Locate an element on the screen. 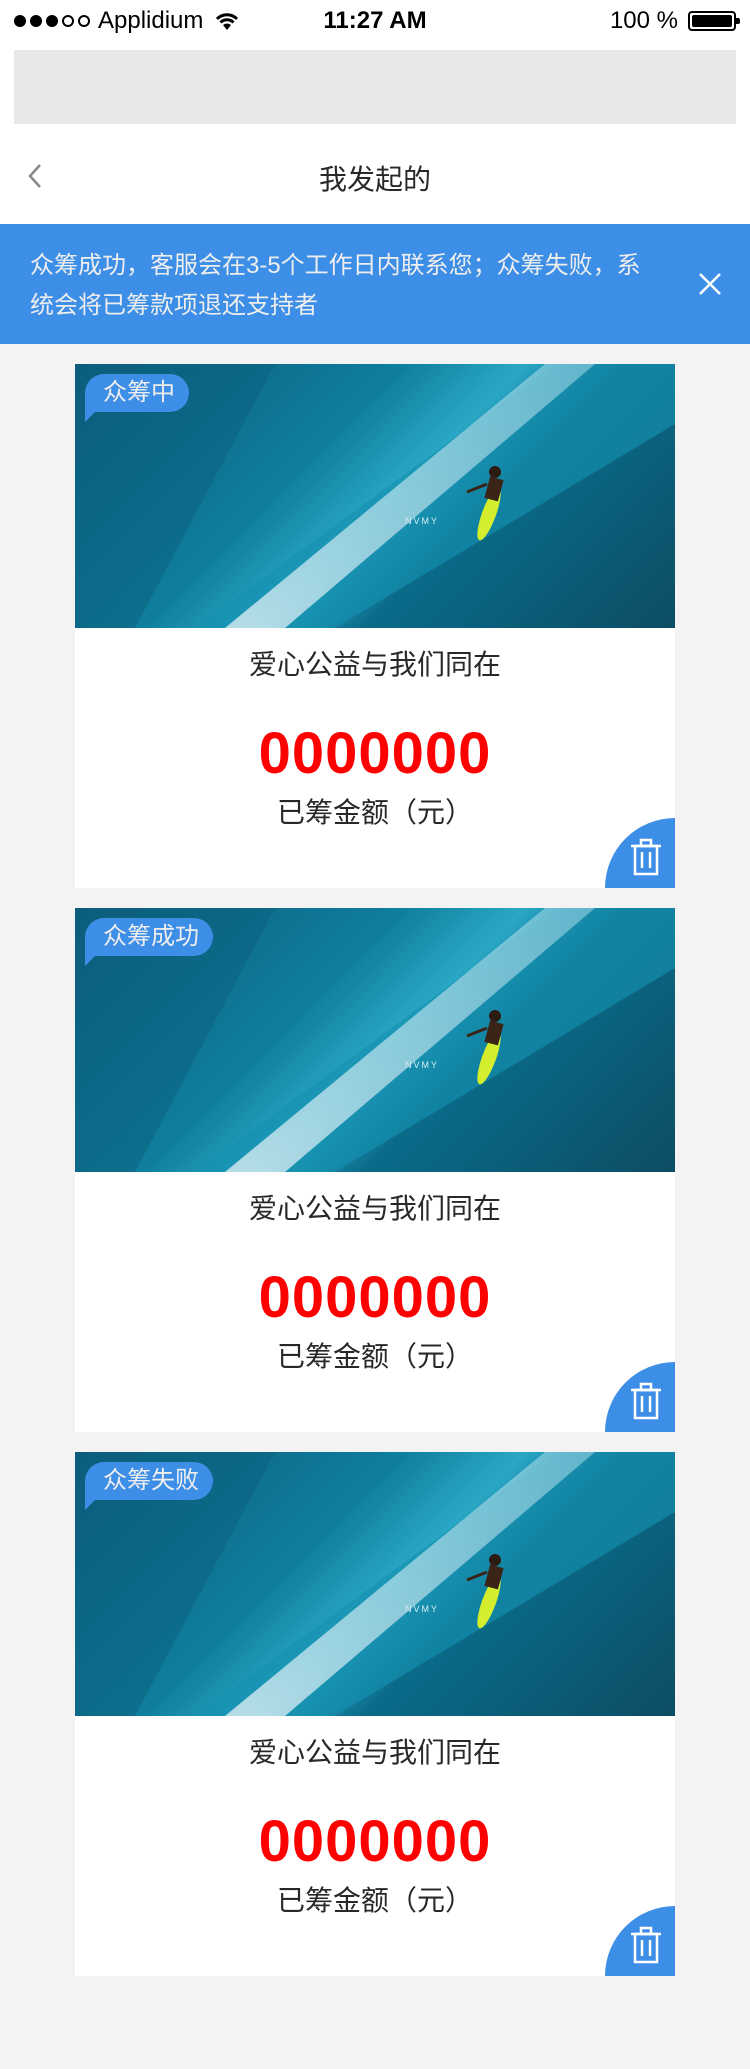 Image resolution: width=750 pixels, height=2069 pixels. campaign-image: NVMY 众筹中 is located at coordinates (375, 496).